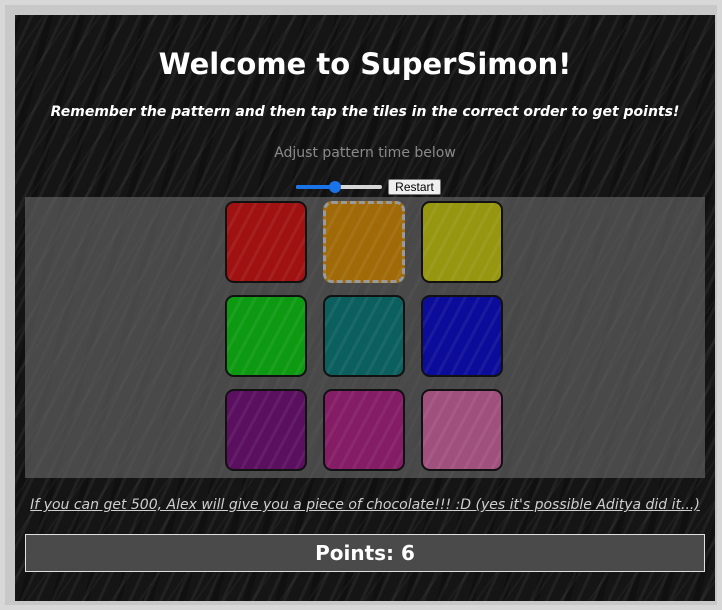 This screenshot has height=610, width=722. What do you see at coordinates (266, 336) in the screenshot?
I see `tile-green` at bounding box center [266, 336].